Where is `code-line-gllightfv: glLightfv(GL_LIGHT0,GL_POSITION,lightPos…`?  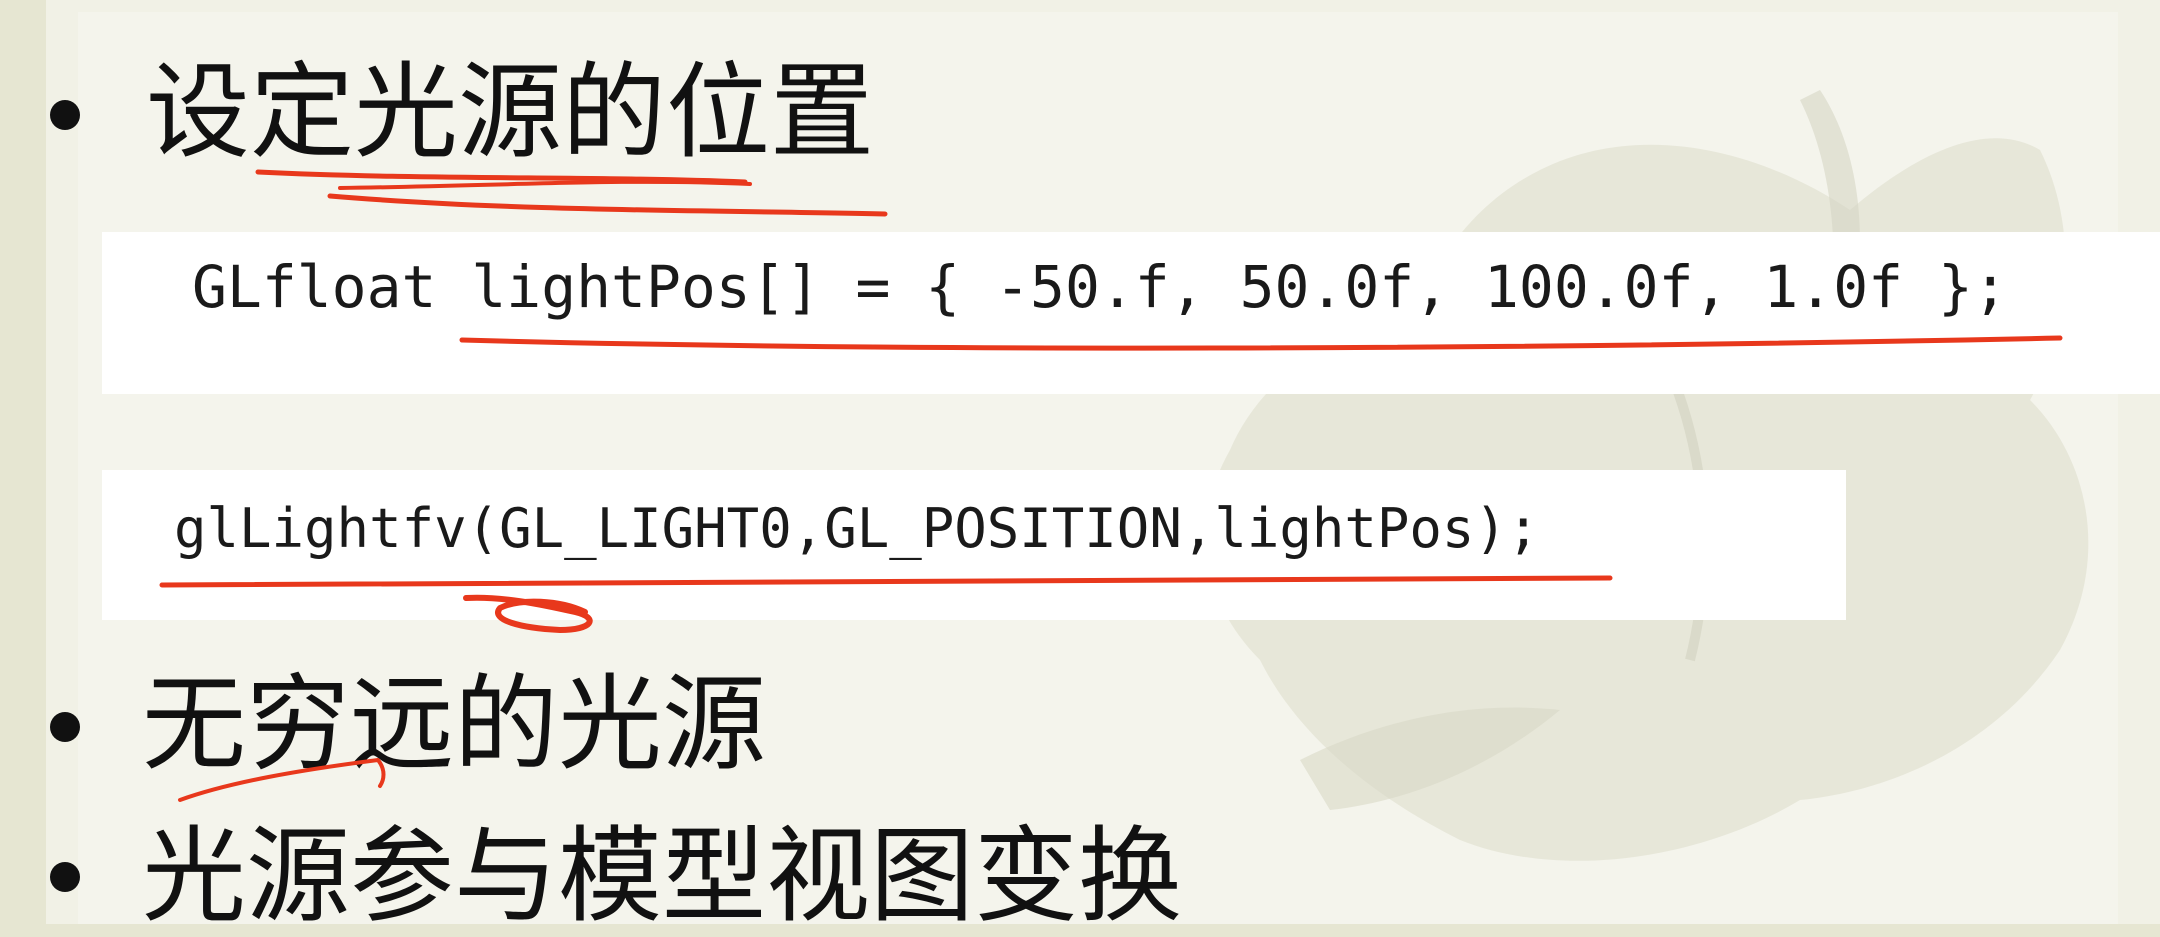 code-line-gllightfv: glLightfv(GL_LIGHT0,GL_POSITION,lightPos… is located at coordinates (857, 528).